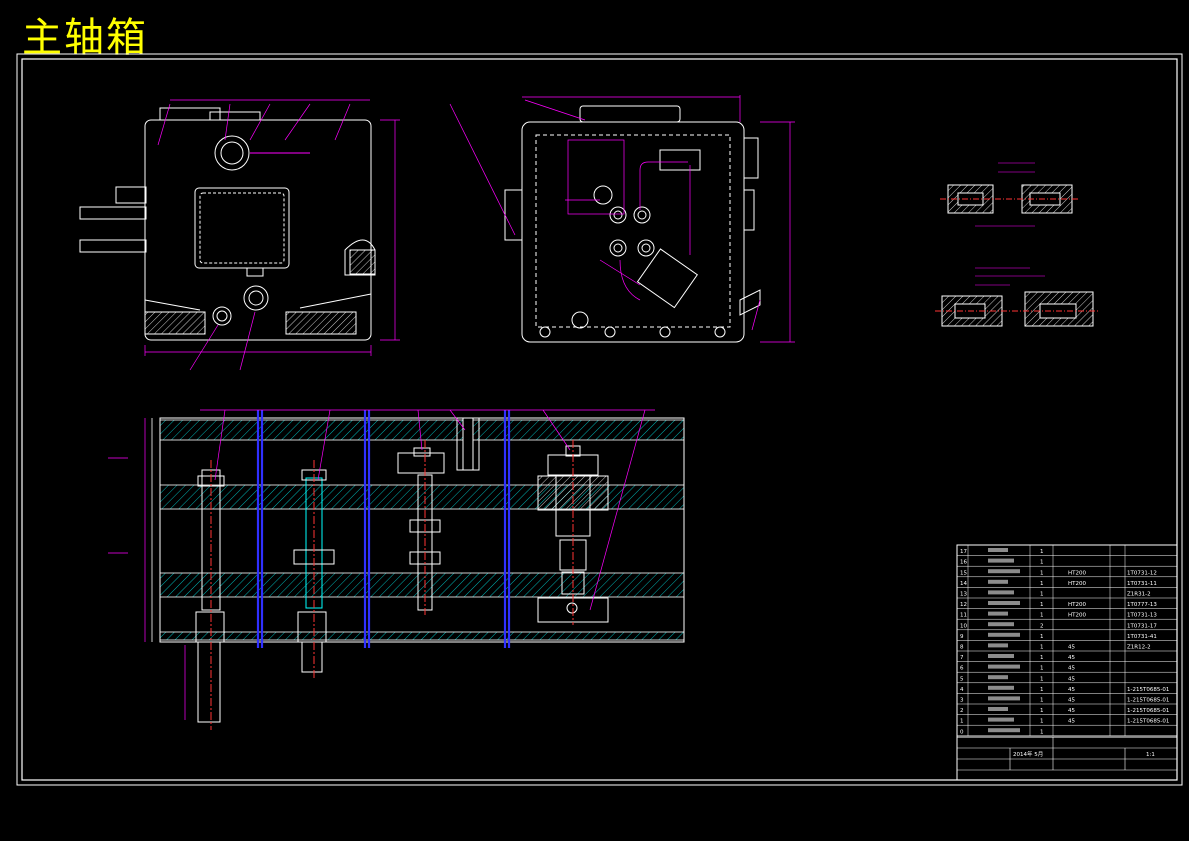 The width and height of the screenshot is (1189, 841). I want to click on scale-cell: 1:1, so click(1150, 755).